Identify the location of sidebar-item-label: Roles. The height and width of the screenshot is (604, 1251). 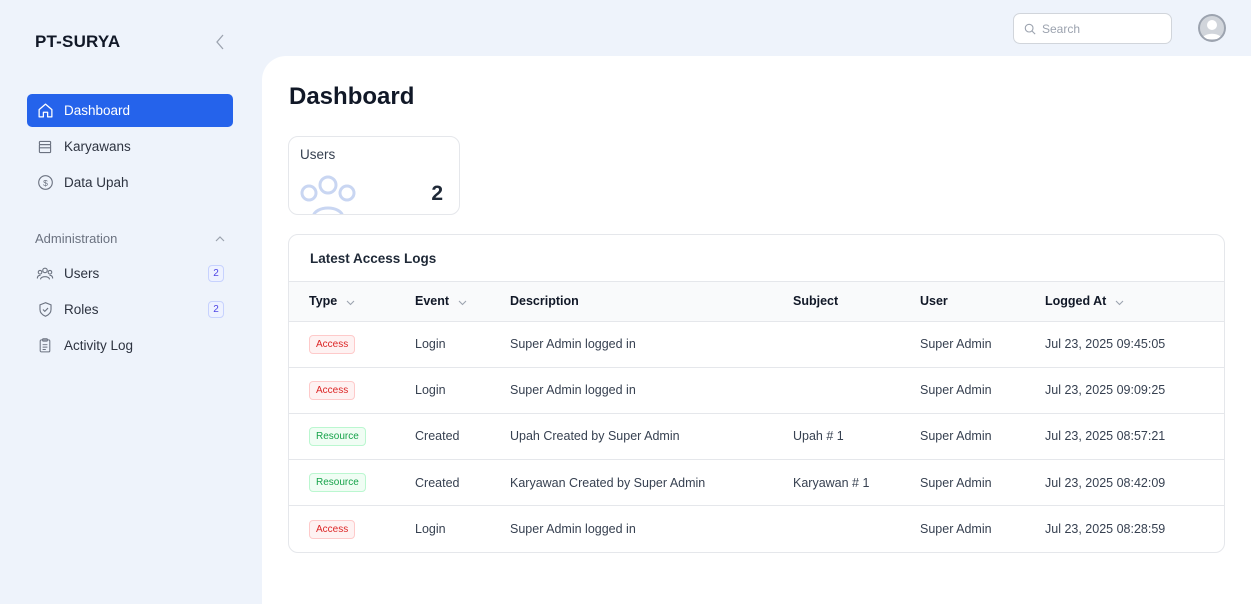
(81, 309).